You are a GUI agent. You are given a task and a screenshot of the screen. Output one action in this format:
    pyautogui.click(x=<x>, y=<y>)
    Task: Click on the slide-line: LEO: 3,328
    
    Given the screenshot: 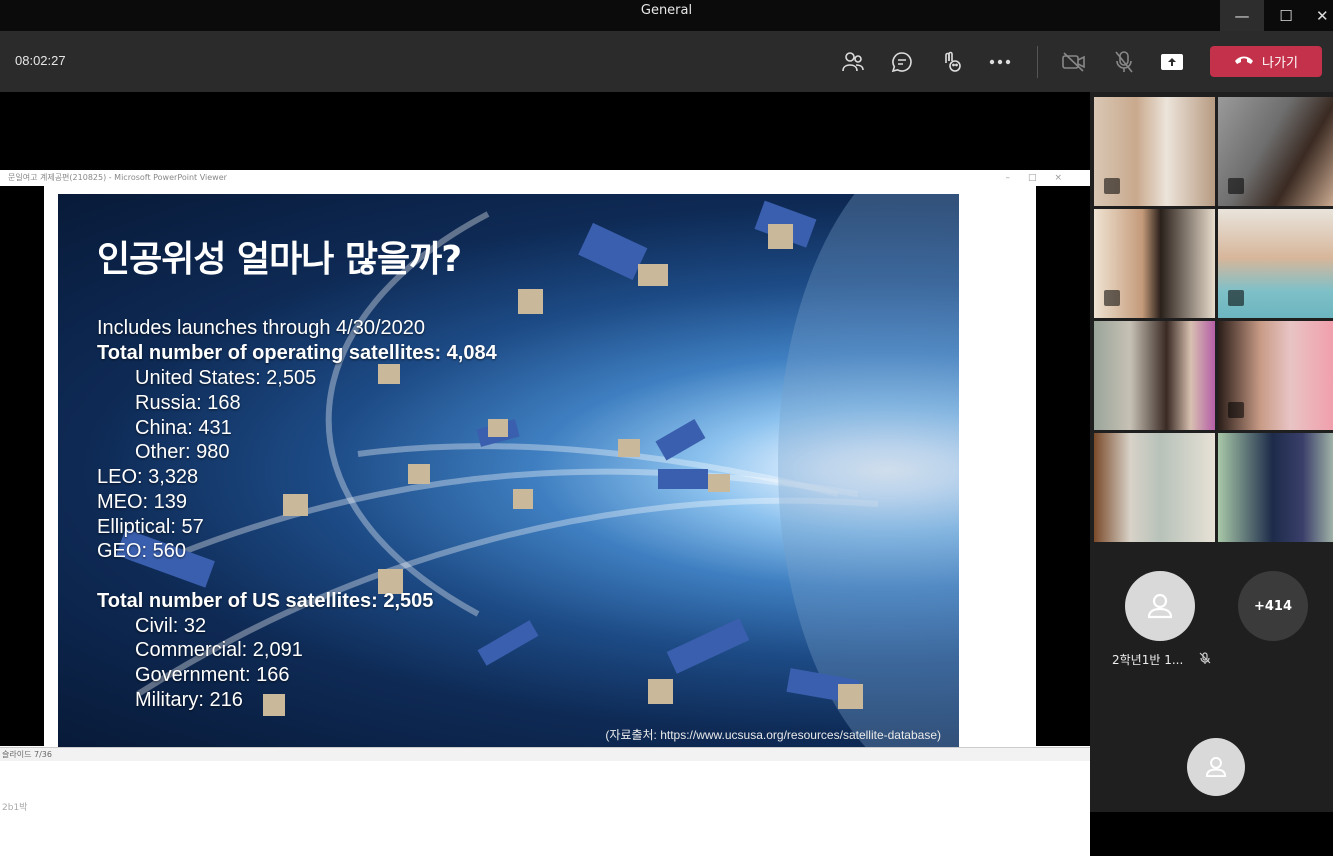 What is the action you would take?
    pyautogui.click(x=148, y=477)
    